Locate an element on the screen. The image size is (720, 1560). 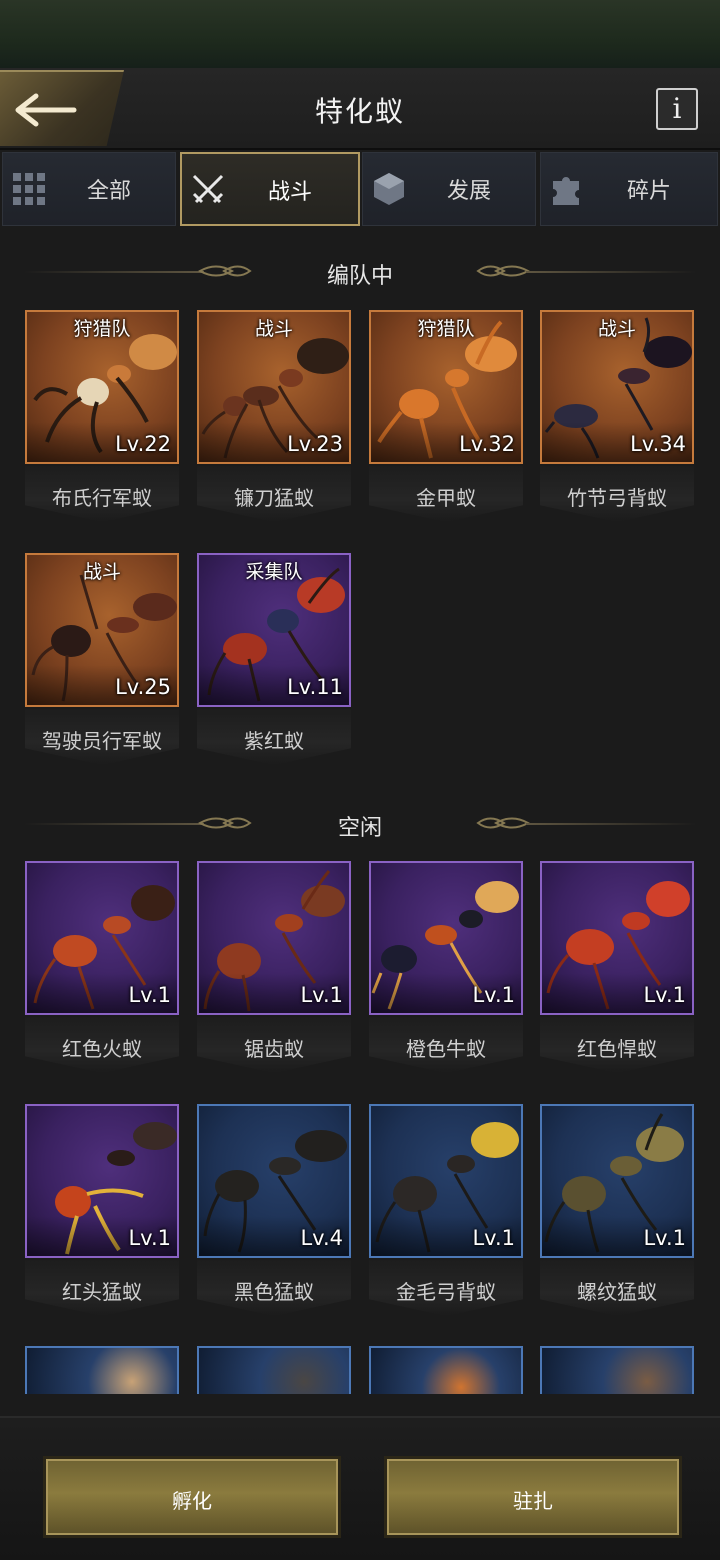
ant-card: Lv.1 红色火蚁 is located at coordinates (102, 971).